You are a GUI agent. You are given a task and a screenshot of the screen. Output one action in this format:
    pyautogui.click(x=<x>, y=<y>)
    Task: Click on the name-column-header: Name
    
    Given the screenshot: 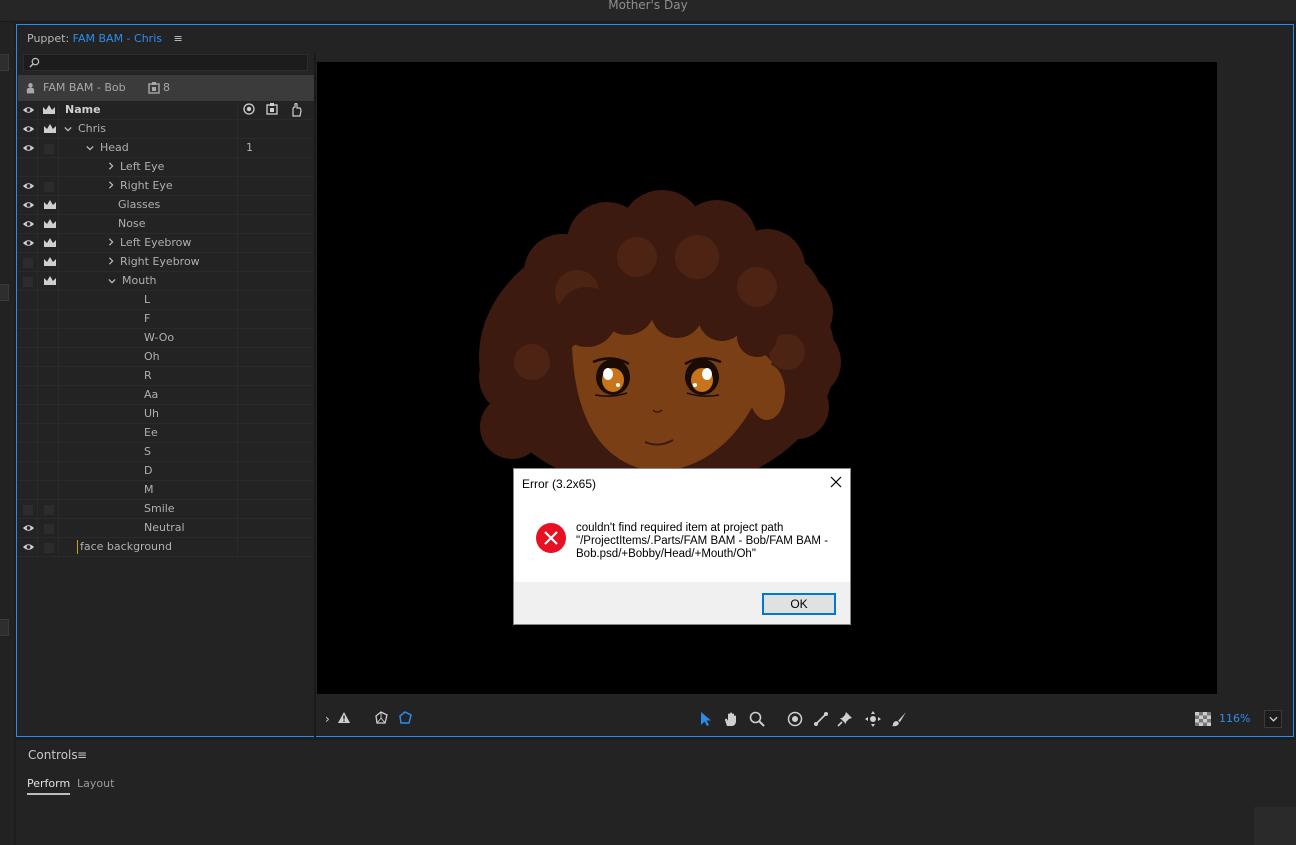 What is the action you would take?
    pyautogui.click(x=83, y=109)
    